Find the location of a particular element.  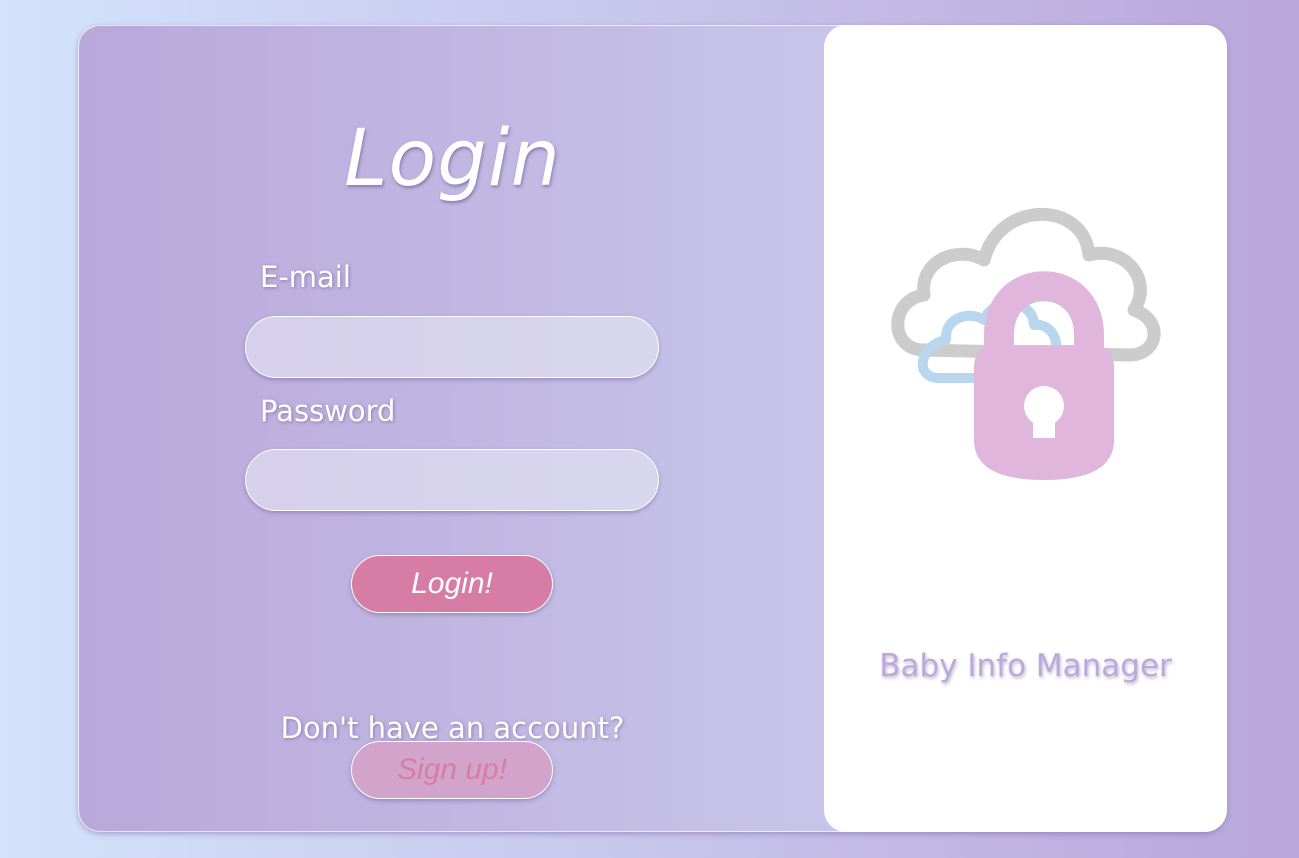

cloud-lock-icon is located at coordinates (1026, 343).